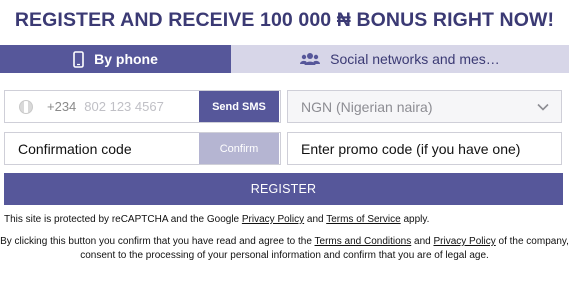 This screenshot has width=569, height=281. I want to click on chevron-down-icon, so click(543, 107).